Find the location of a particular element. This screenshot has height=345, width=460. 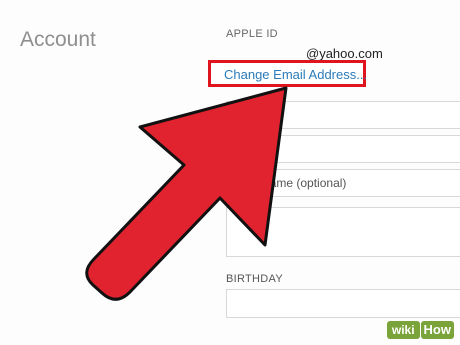

middle-name-field: ddle name (optional) is located at coordinates (343, 183).